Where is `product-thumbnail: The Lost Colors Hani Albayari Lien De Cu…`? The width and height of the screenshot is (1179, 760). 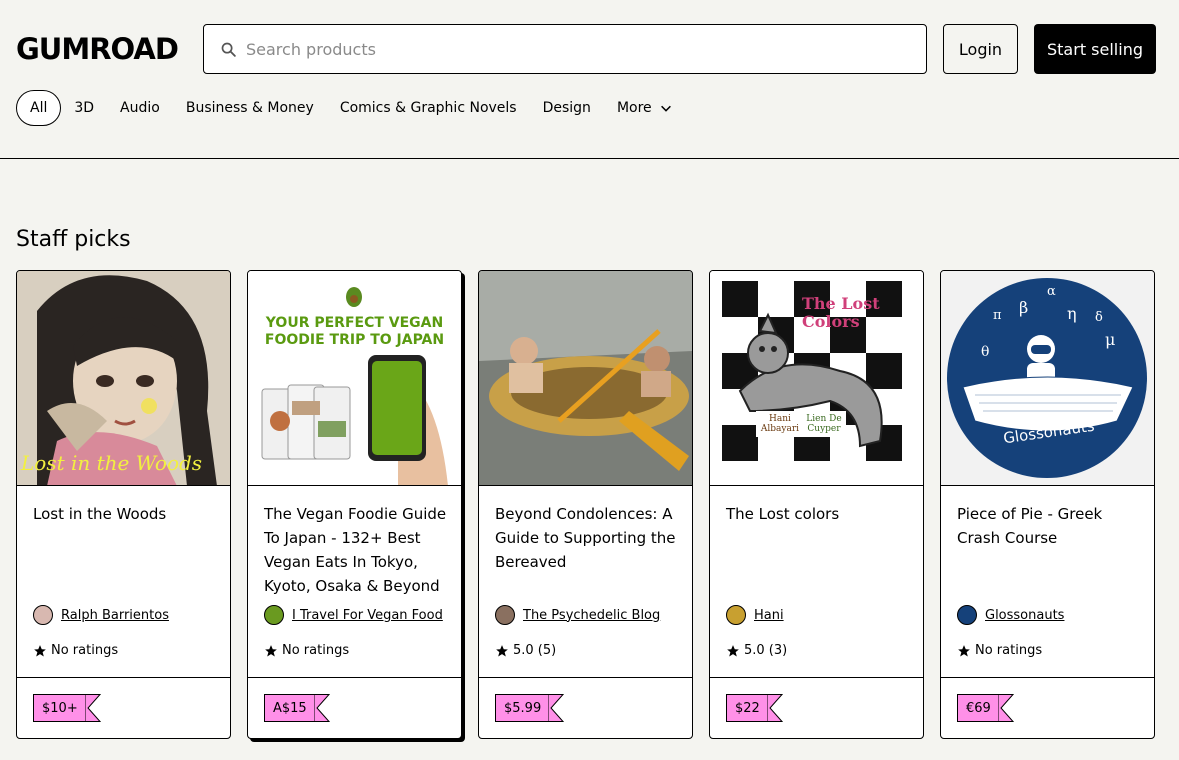
product-thumbnail: The Lost Colors Hani Albayari Lien De Cu… is located at coordinates (816, 378).